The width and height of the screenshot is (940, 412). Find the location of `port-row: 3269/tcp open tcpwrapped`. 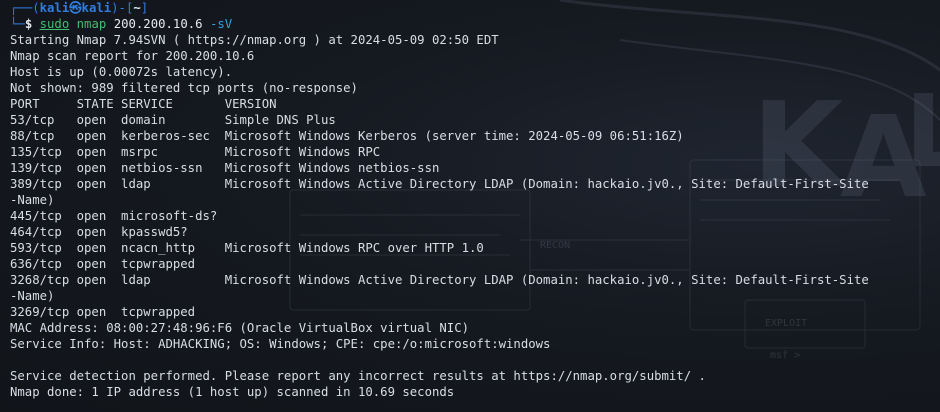

port-row: 3269/tcp open tcpwrapped is located at coordinates (103, 312).